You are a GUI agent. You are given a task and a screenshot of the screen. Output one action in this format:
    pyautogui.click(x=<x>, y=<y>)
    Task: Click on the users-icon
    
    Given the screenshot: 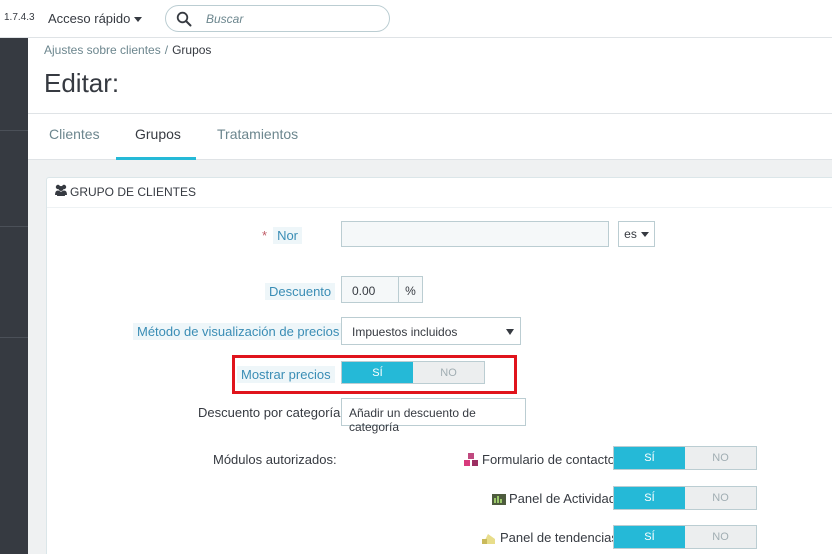 What is the action you would take?
    pyautogui.click(x=61, y=190)
    